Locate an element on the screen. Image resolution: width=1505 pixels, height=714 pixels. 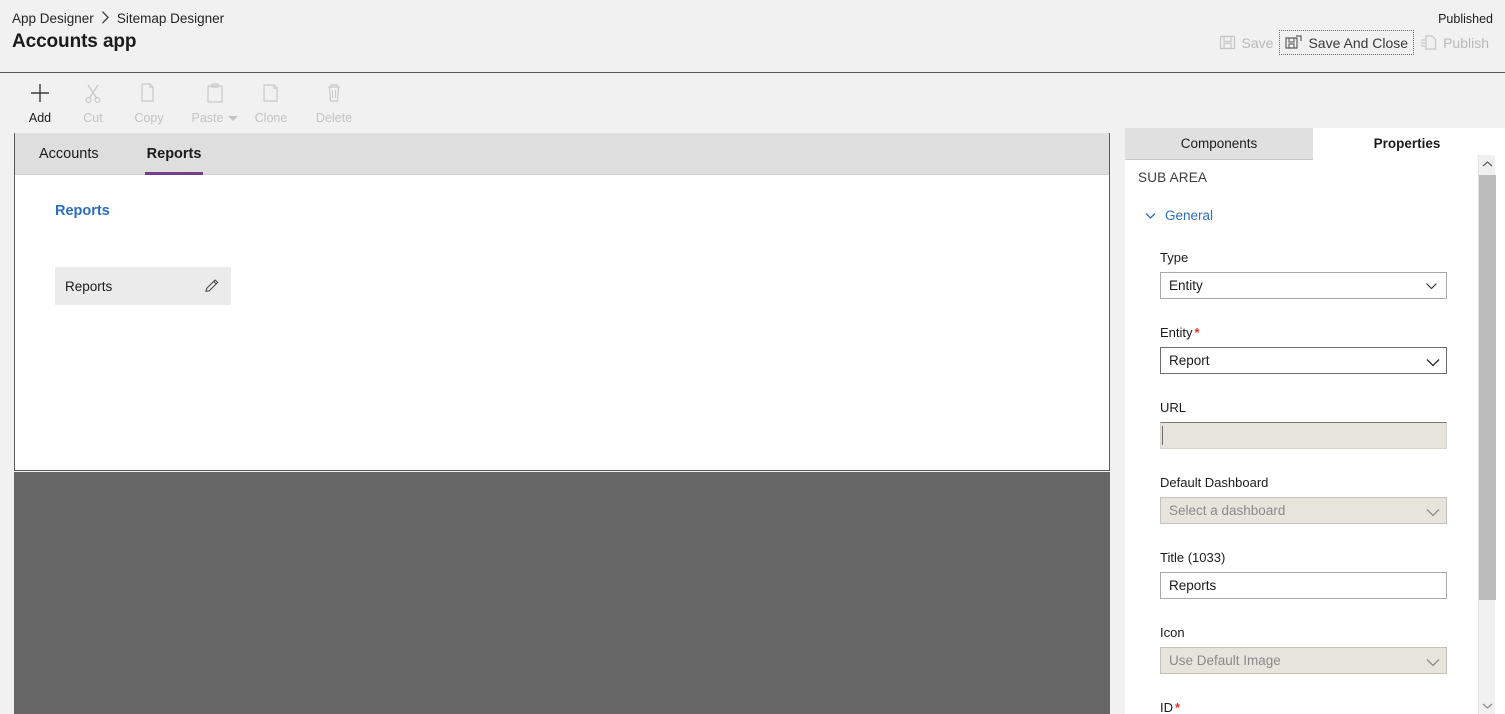
publish-status-badge: Published is located at coordinates (1465, 19).